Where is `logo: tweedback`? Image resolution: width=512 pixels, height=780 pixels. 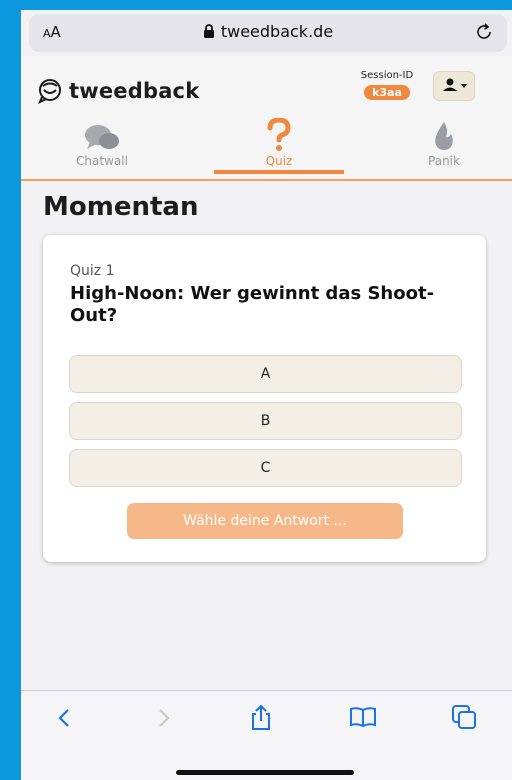 logo: tweedback is located at coordinates (118, 91).